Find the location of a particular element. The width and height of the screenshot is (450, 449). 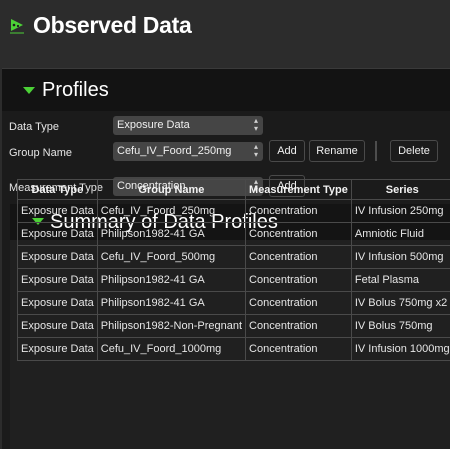

table-cell: Fetal Plasma is located at coordinates (400, 280).